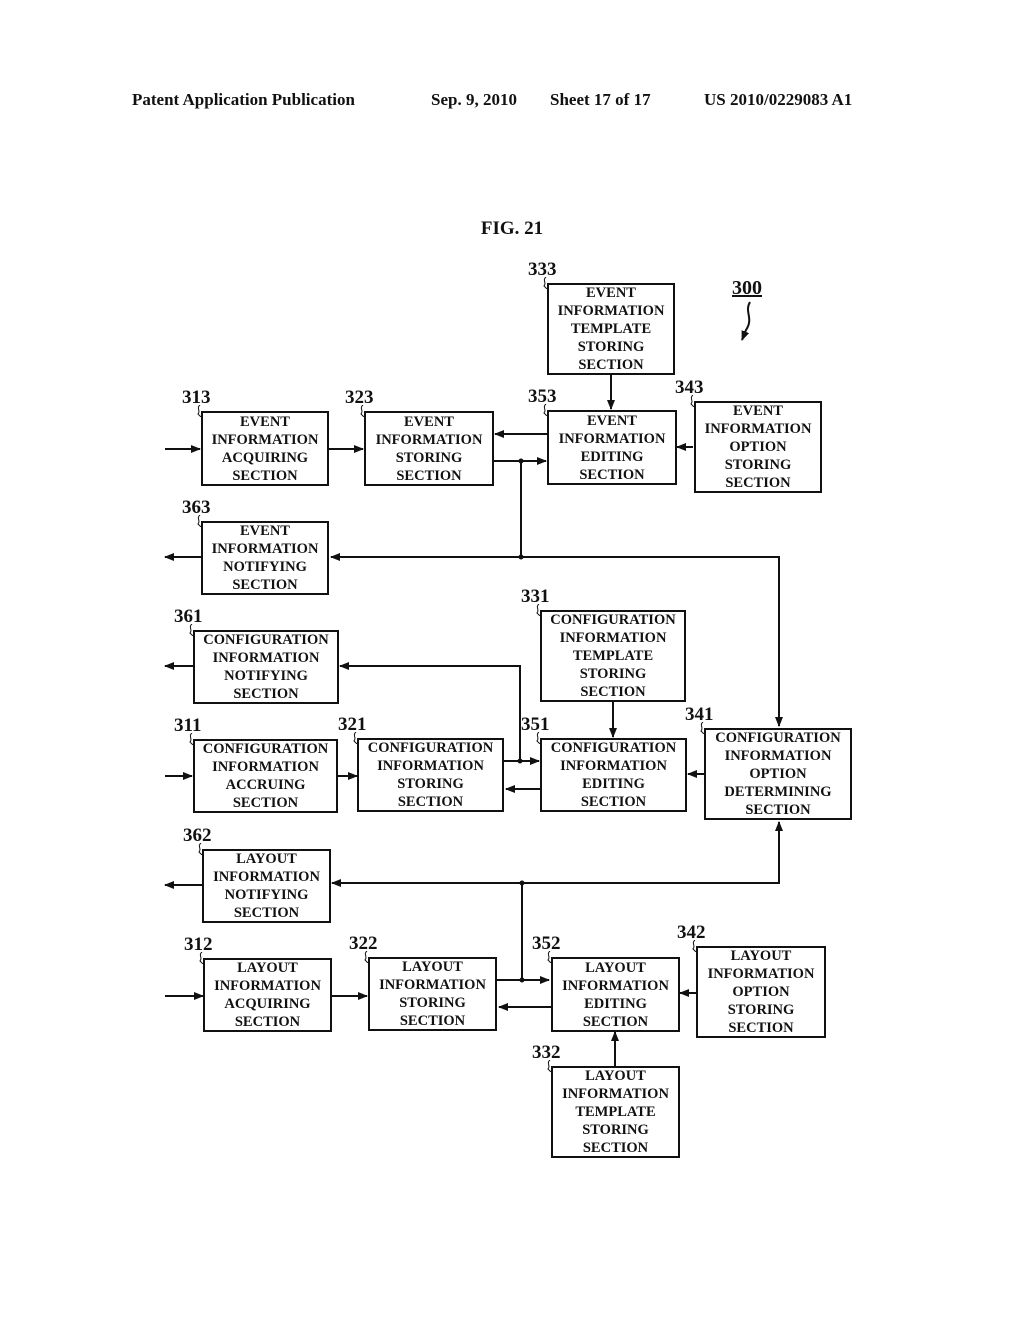 Image resolution: width=1024 pixels, height=1320 pixels. I want to click on block-label-line: ACCRUING, so click(265, 785).